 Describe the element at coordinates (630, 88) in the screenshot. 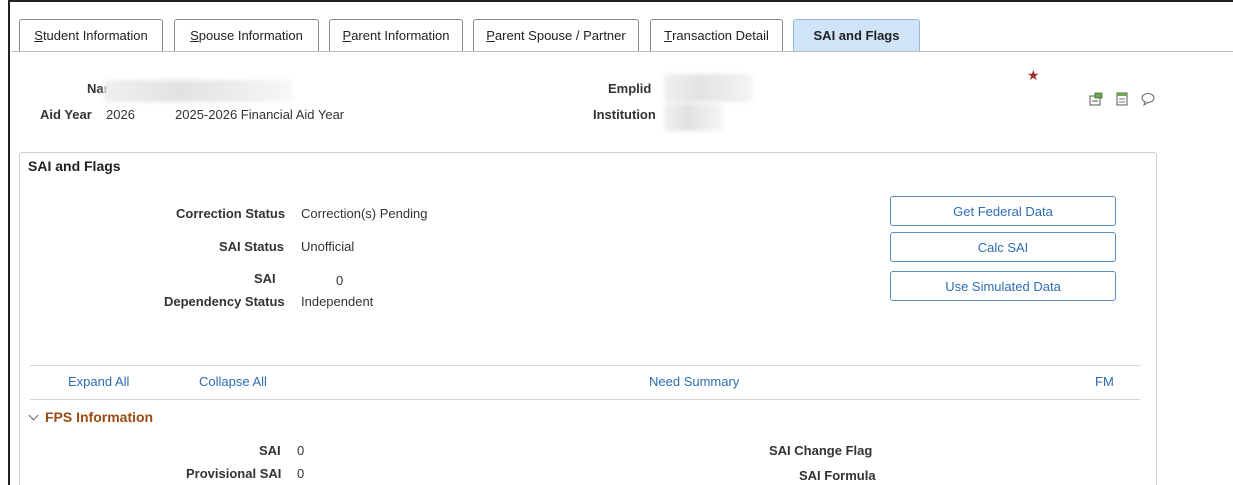

I see `emplid-label: Emplid` at that location.